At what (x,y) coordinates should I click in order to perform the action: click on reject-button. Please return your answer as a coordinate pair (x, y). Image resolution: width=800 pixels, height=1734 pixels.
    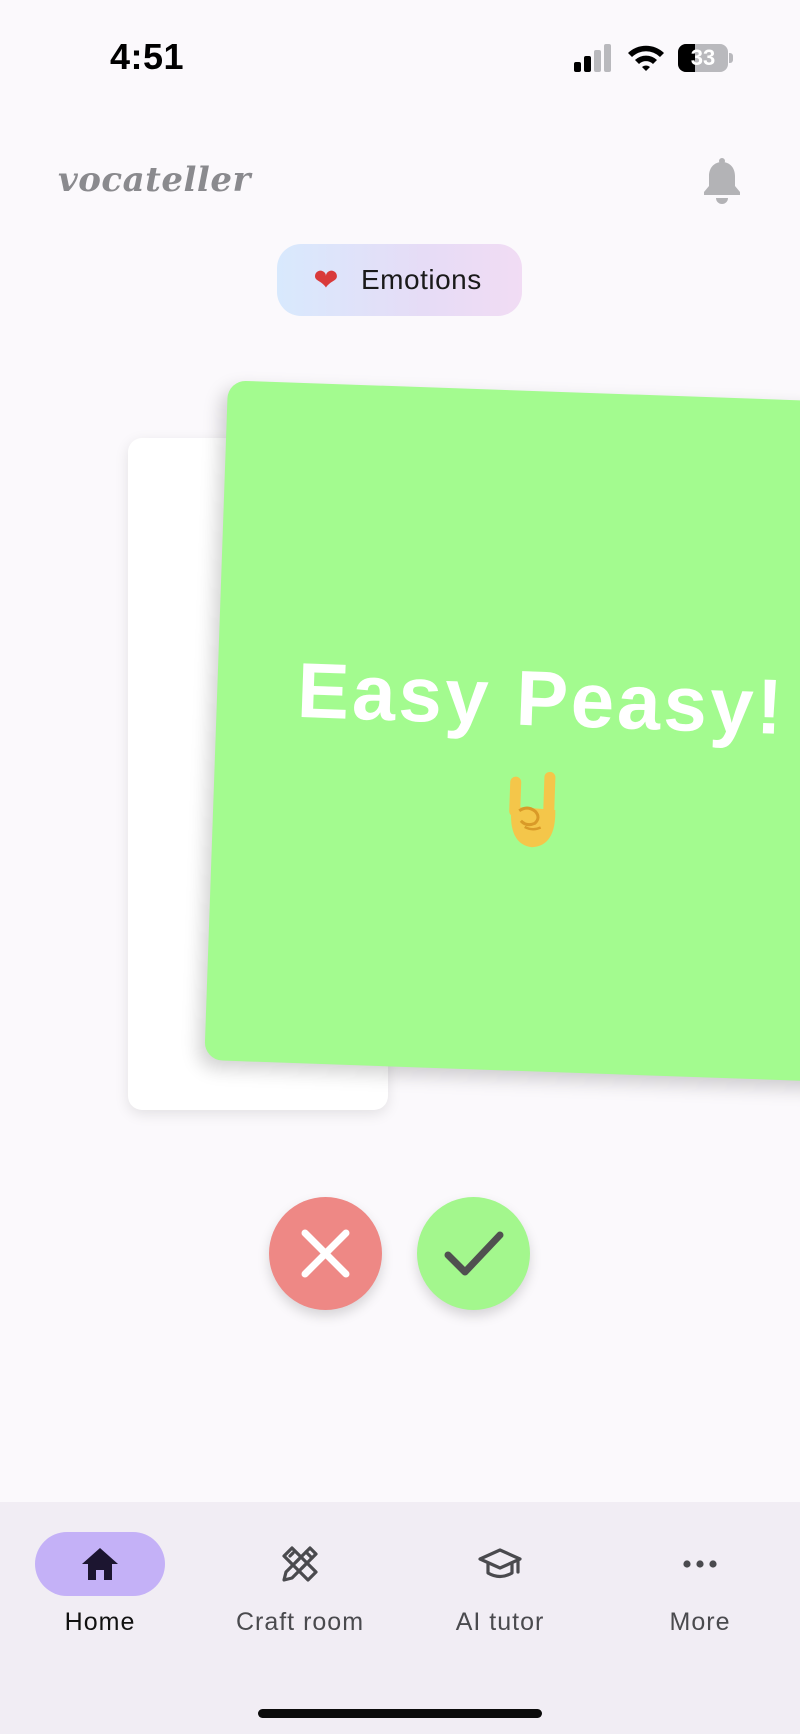
    Looking at the image, I should click on (325, 1253).